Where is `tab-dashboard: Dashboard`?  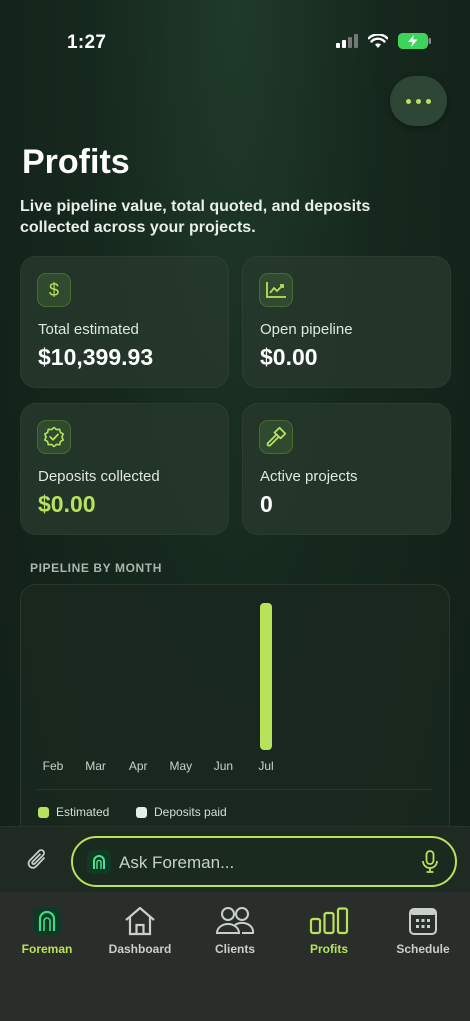
tab-dashboard: Dashboard is located at coordinates (140, 930).